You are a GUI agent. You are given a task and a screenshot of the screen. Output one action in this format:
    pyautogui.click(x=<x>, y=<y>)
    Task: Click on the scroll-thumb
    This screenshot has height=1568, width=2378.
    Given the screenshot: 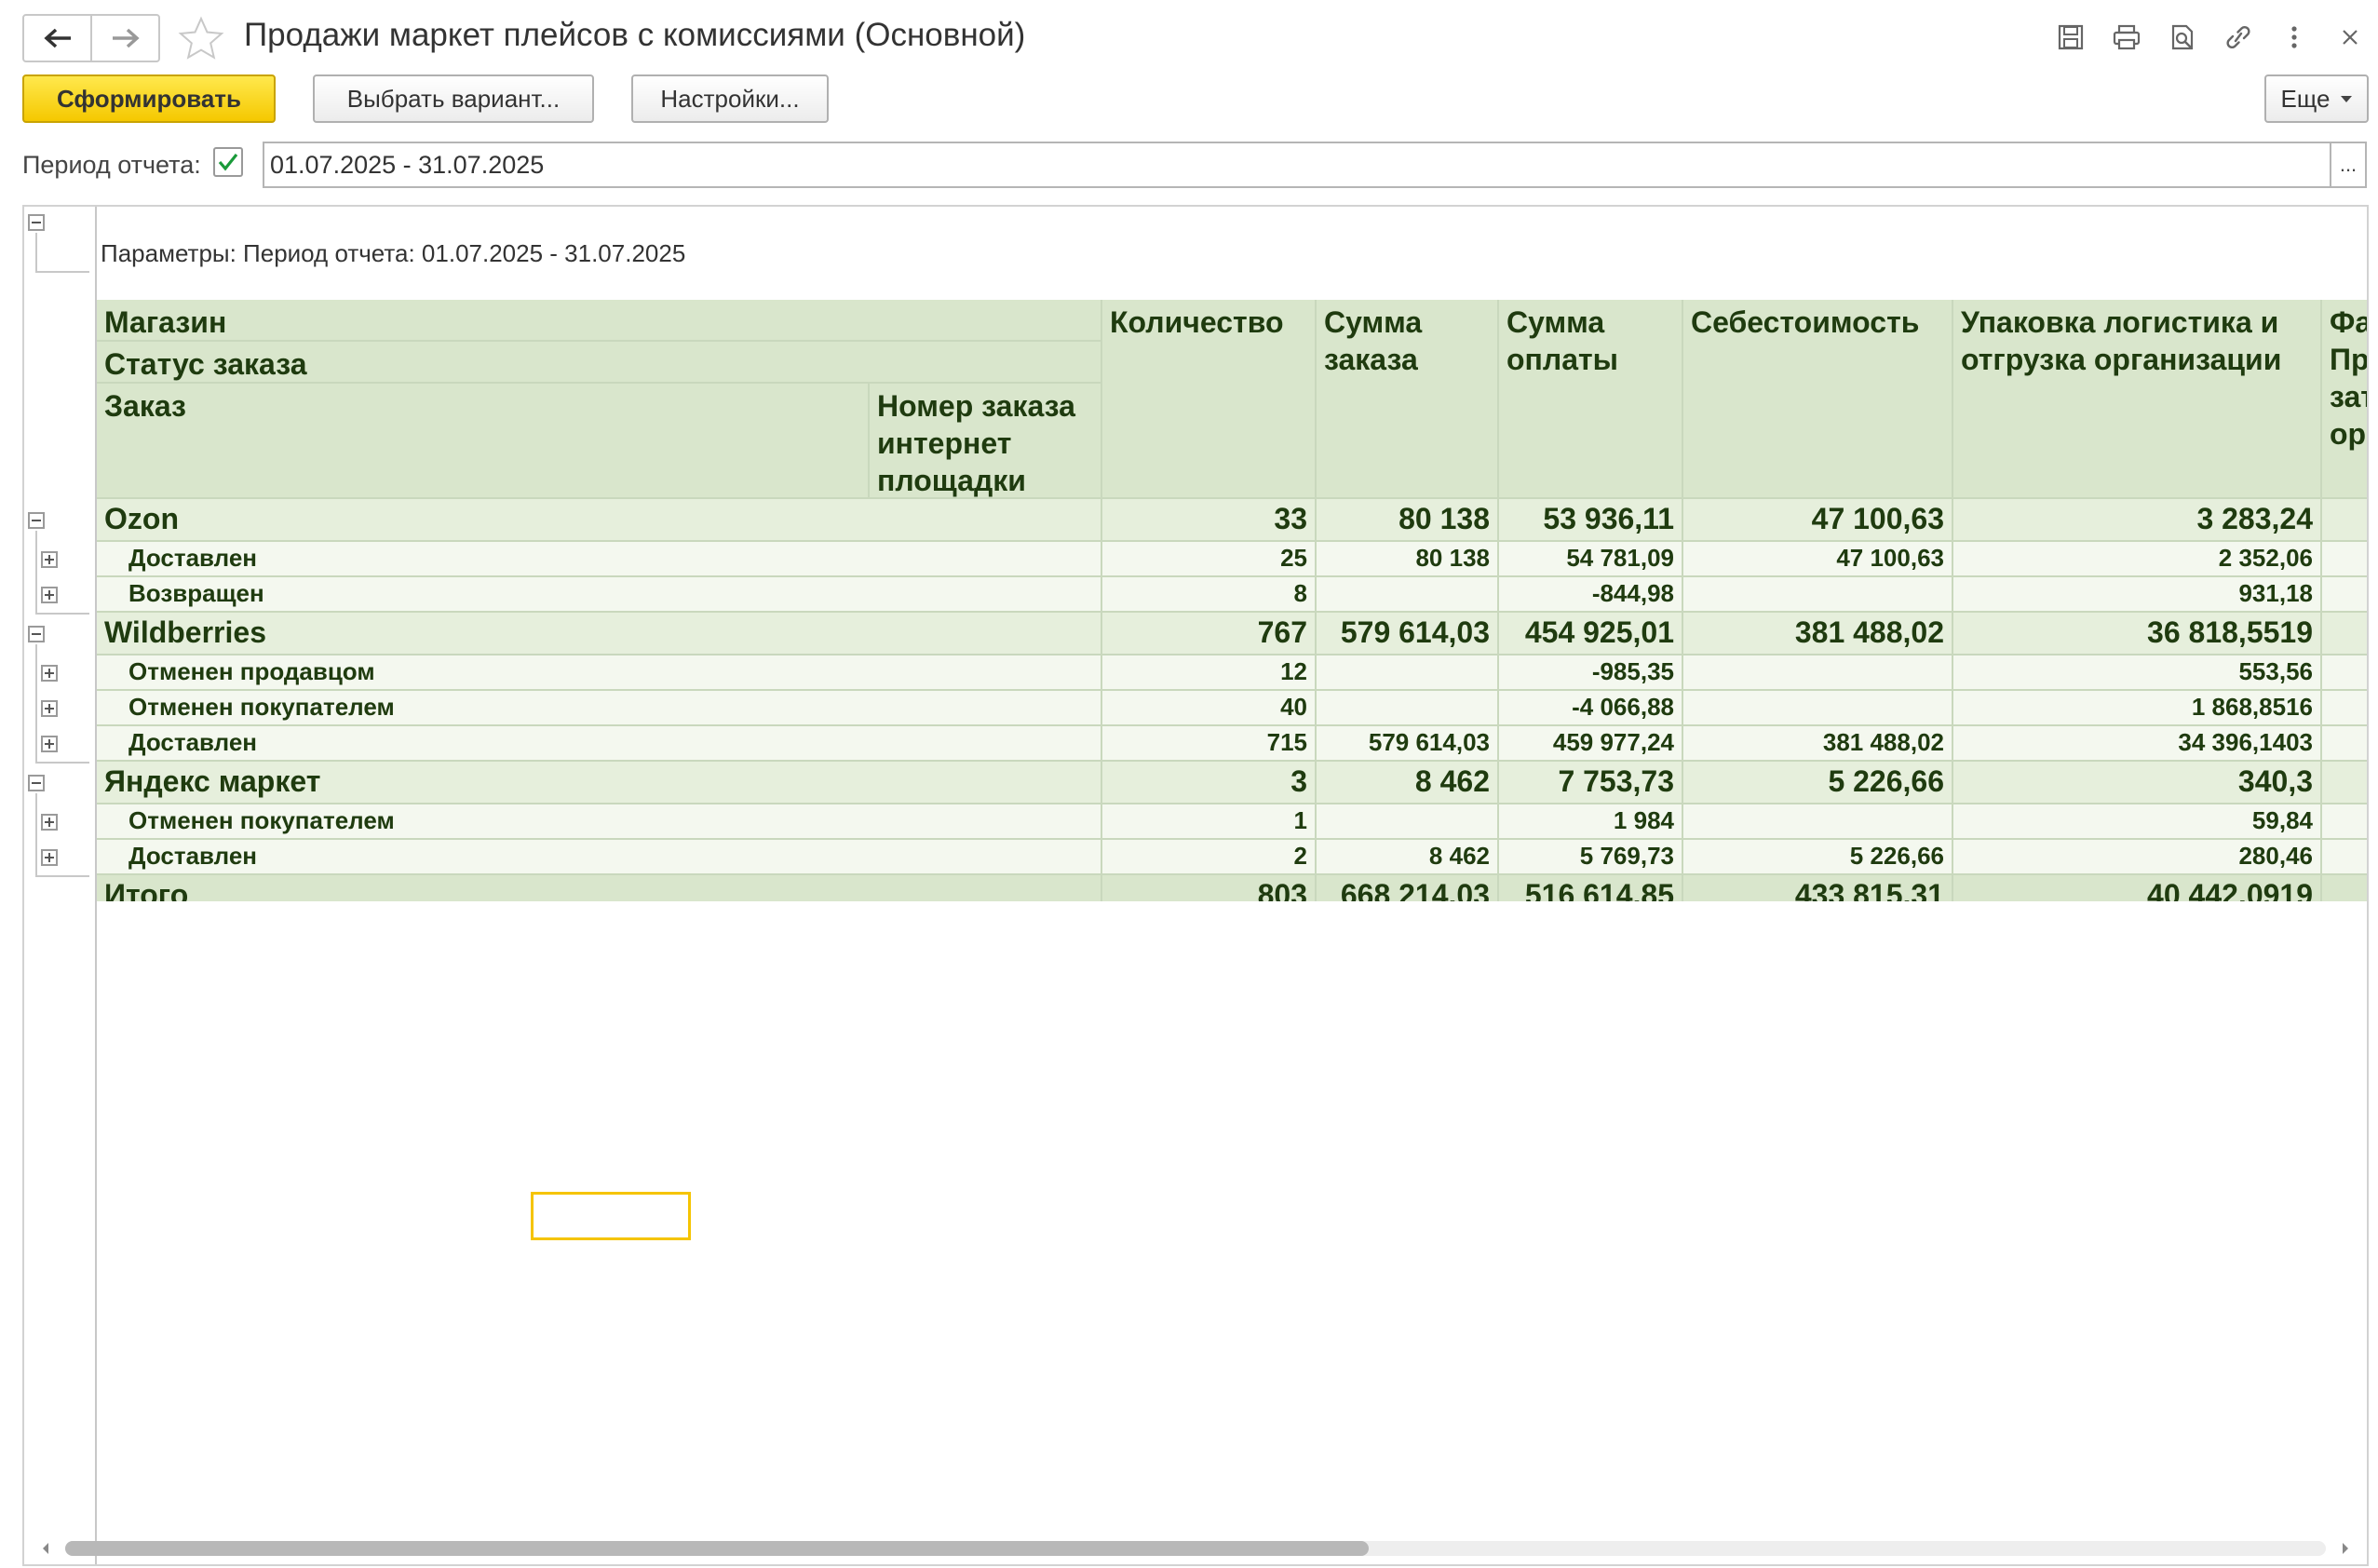 What is the action you would take?
    pyautogui.click(x=717, y=1549)
    